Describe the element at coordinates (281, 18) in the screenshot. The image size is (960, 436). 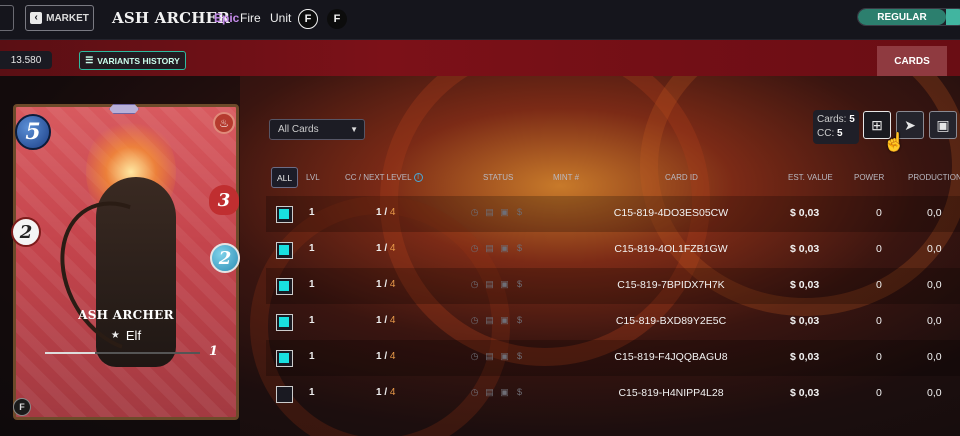
I see `type-label: Unit` at that location.